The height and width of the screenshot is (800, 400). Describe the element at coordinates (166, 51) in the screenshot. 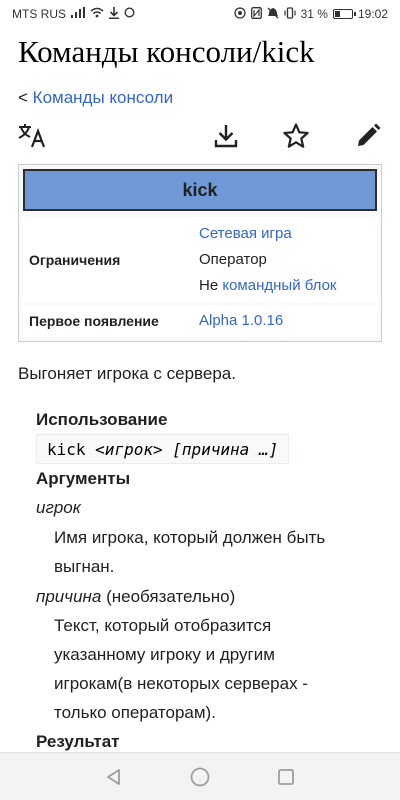

I see `page-title: Команды консоли/kick` at that location.